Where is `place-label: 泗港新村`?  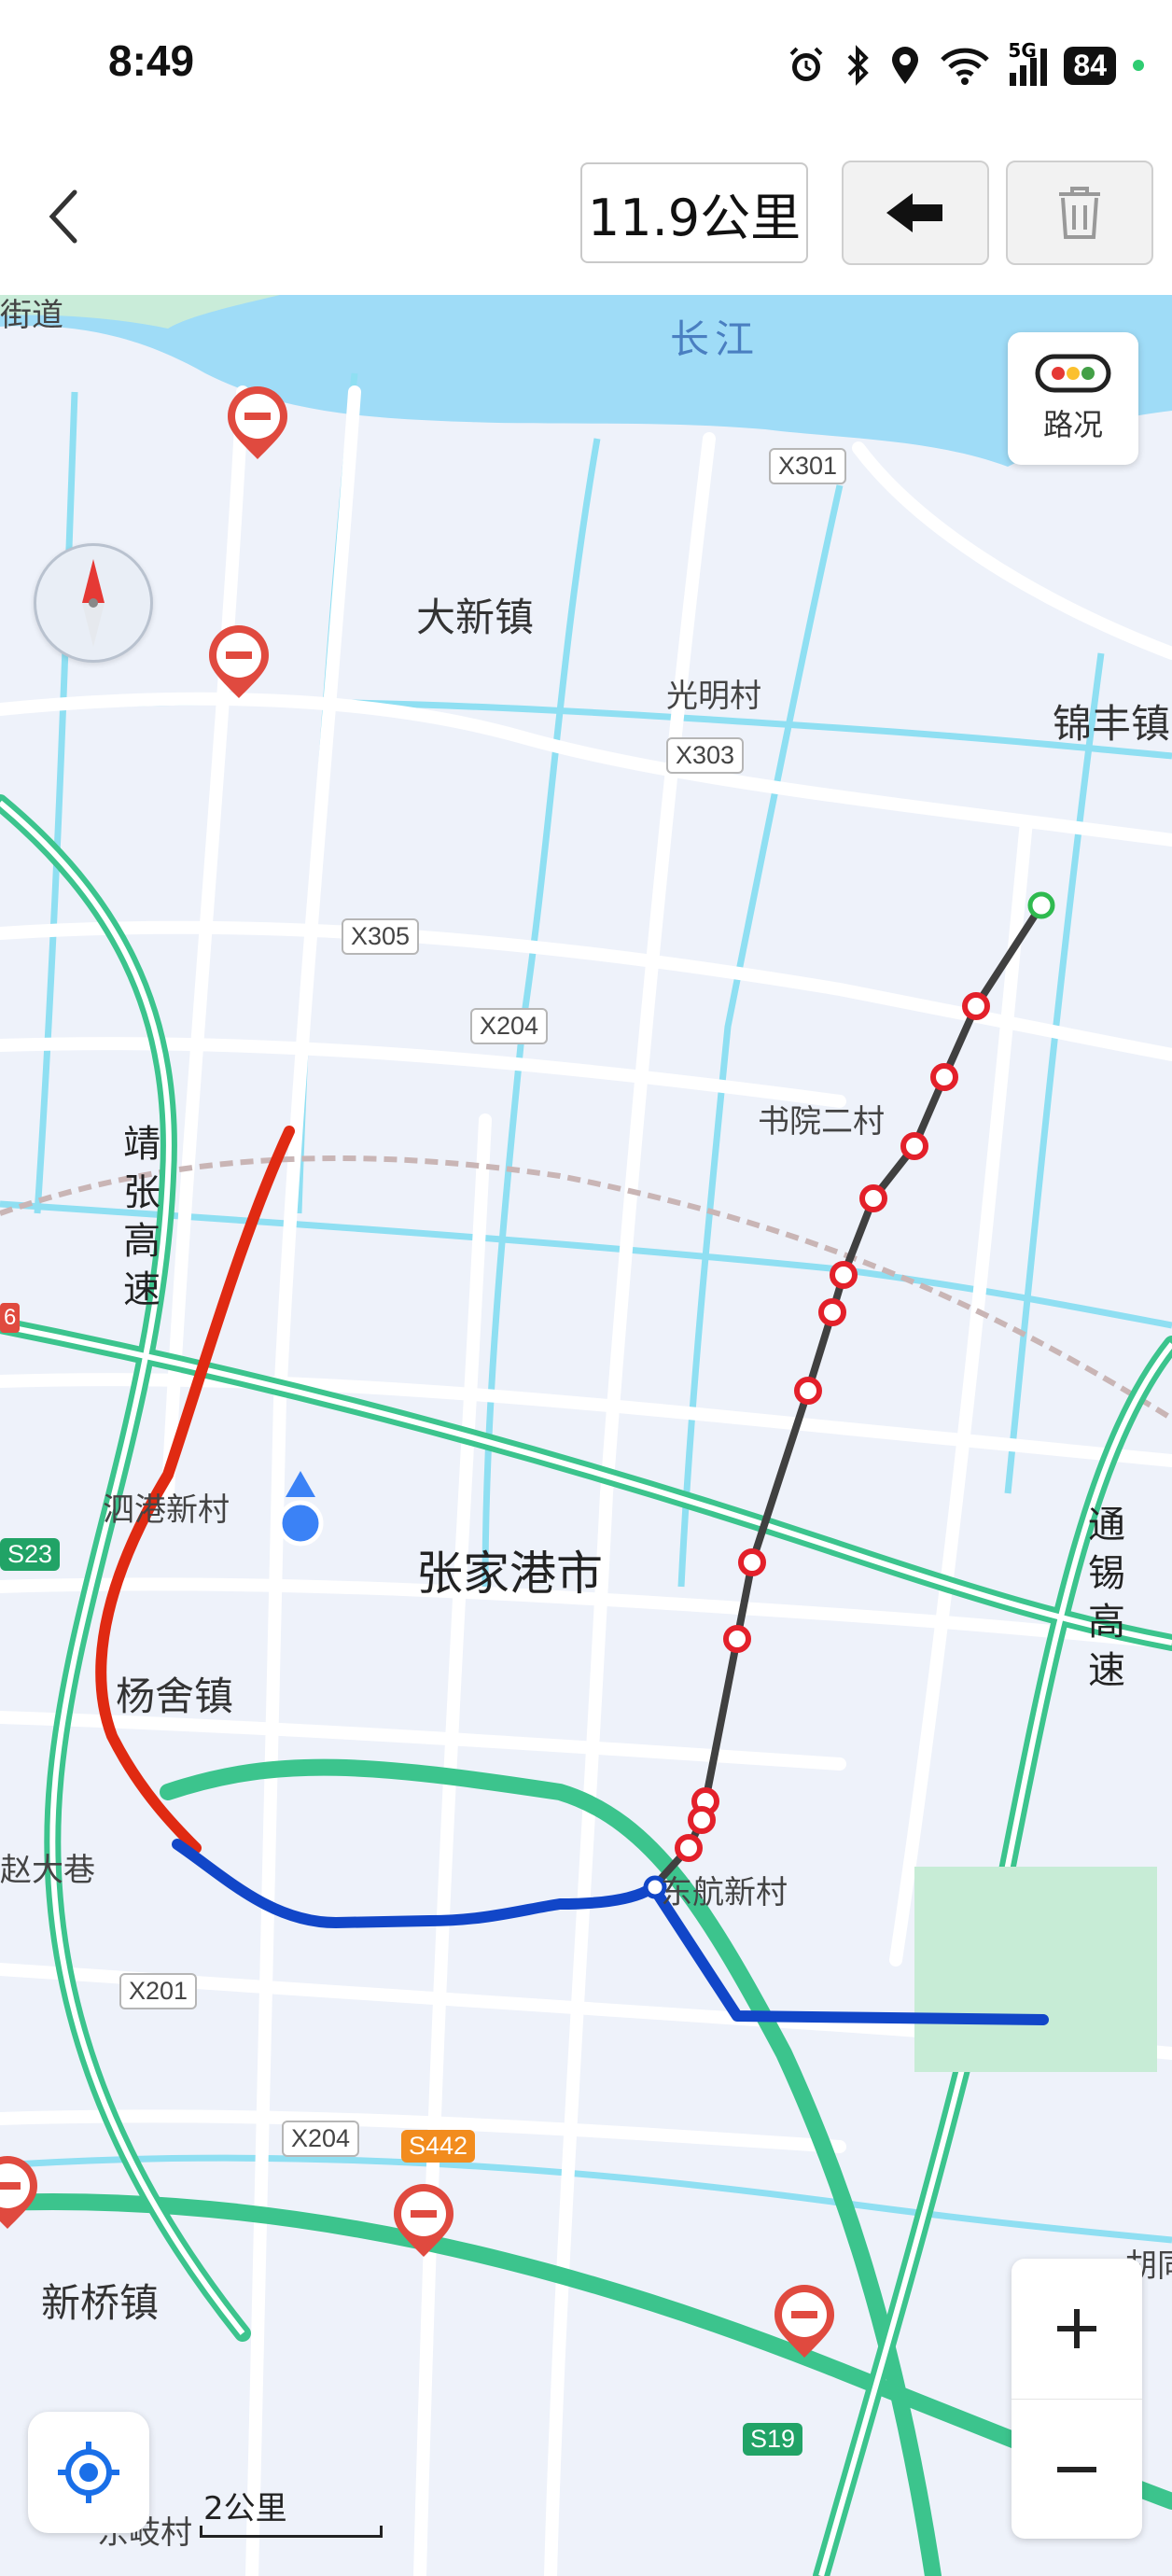 place-label: 泗港新村 is located at coordinates (166, 1510).